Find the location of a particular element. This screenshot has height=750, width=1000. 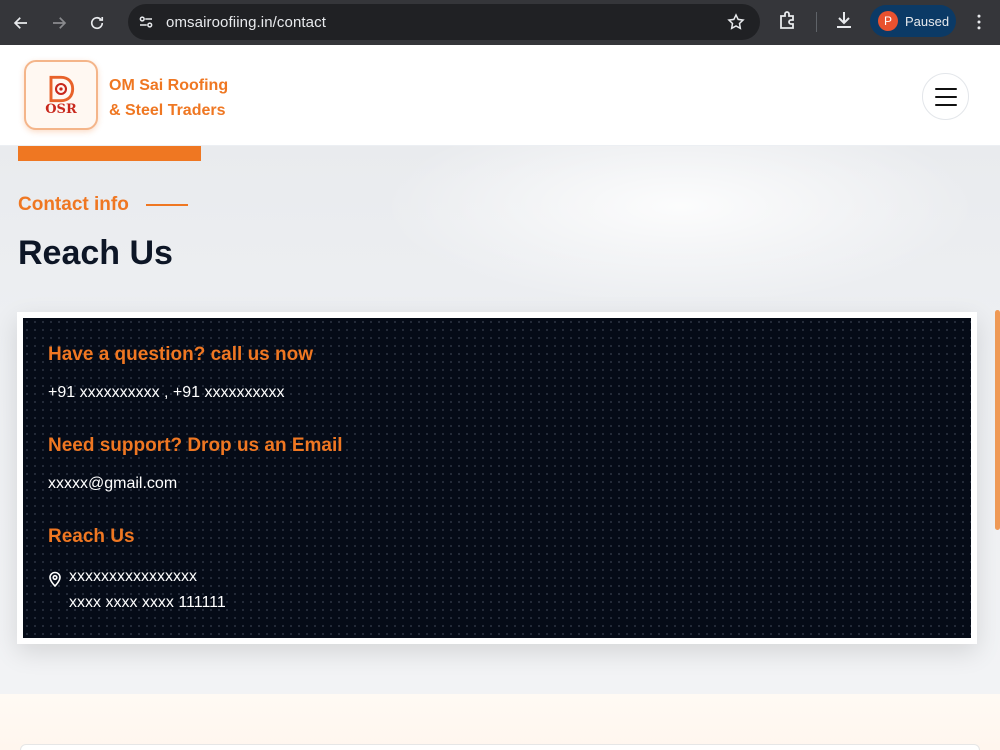

brand-line-1: OM Sai Roofing is located at coordinates (169, 85).